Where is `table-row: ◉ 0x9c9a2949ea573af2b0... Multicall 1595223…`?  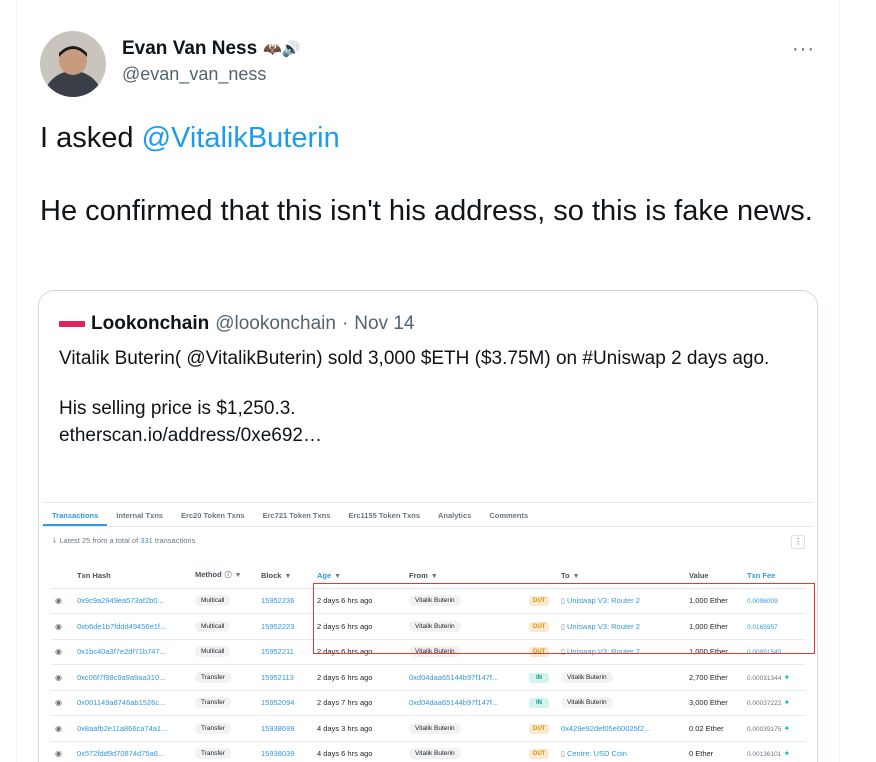
table-row: ◉ 0x9c9a2949ea573af2b0... Multicall 1595223… is located at coordinates (428, 601).